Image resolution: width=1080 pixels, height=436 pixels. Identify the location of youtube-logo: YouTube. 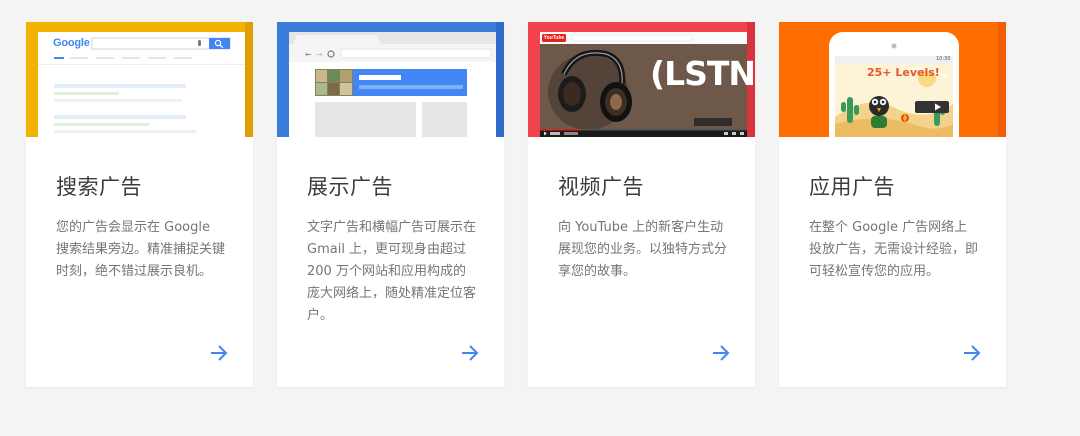
(554, 38).